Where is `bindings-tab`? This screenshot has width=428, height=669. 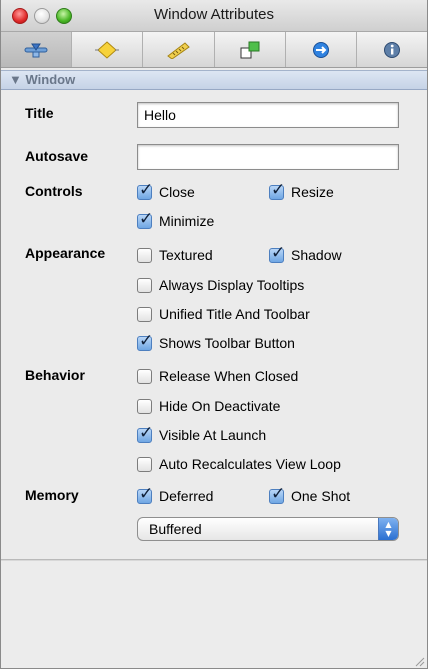 bindings-tab is located at coordinates (321, 49).